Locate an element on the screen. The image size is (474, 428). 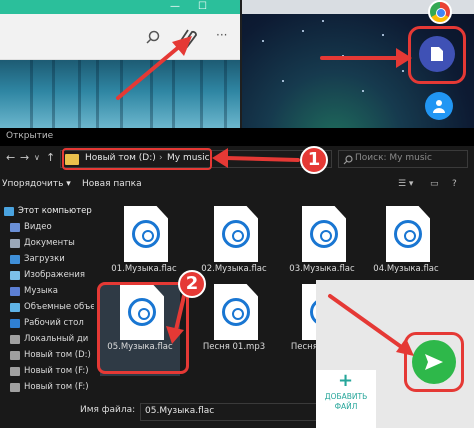
selection-highlight-frame is located at coordinates (143, 328).